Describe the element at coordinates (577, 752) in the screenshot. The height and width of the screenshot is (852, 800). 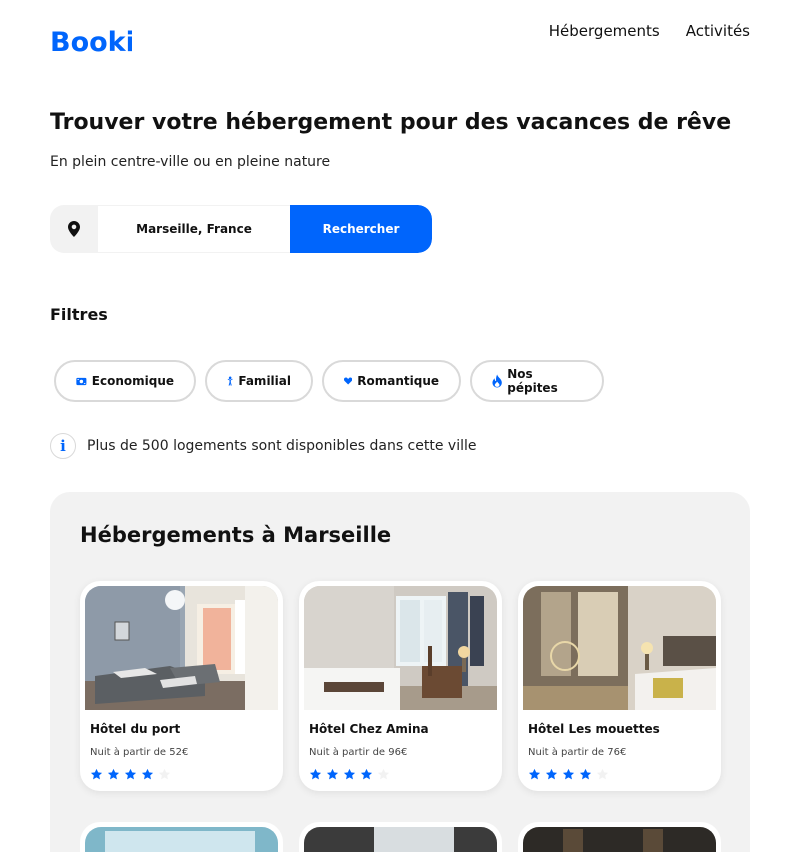
I see `listing-price: Nuit à partir de 76€` at that location.